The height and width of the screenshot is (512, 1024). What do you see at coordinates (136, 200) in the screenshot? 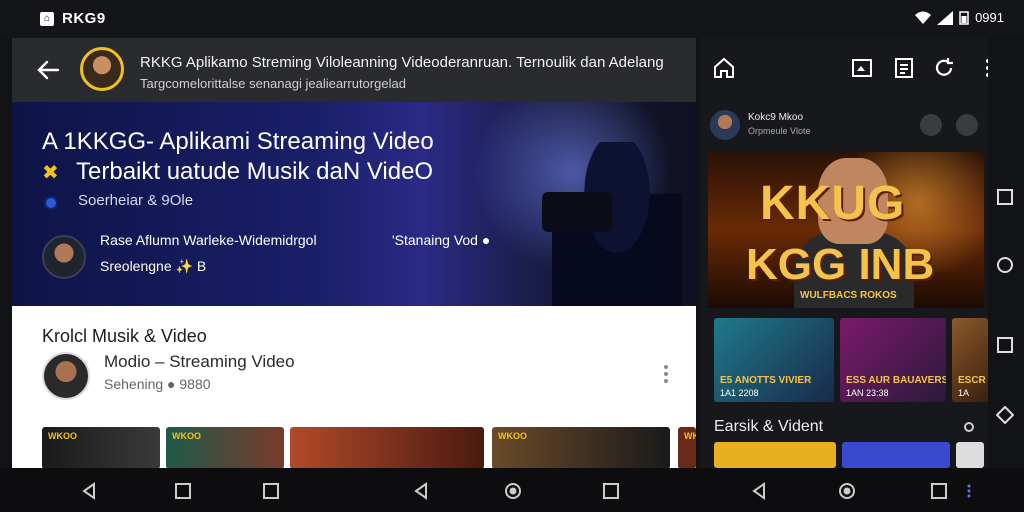
I see `hero-subtitle: Soerheiar & 9Ole` at bounding box center [136, 200].